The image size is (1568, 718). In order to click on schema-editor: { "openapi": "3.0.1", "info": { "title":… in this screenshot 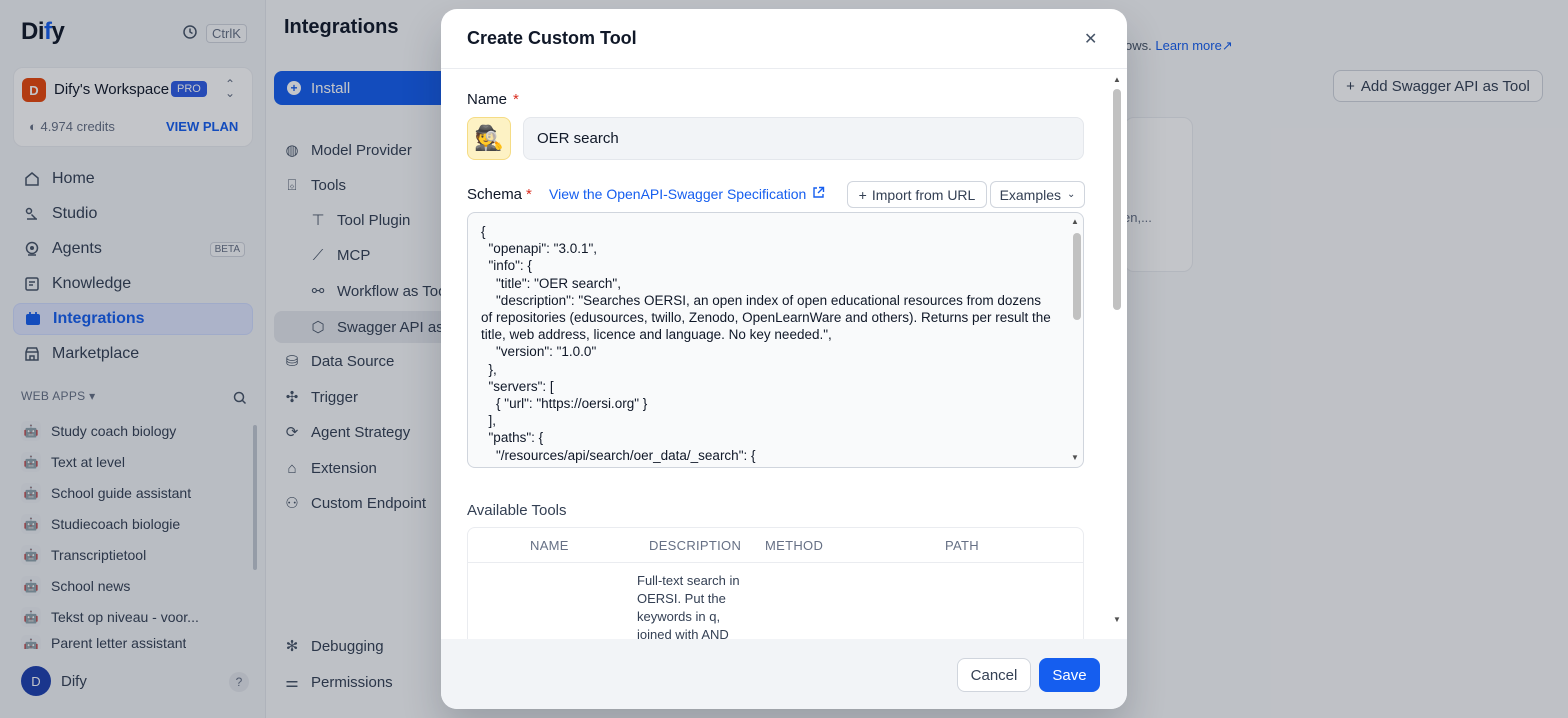, I will do `click(775, 340)`.